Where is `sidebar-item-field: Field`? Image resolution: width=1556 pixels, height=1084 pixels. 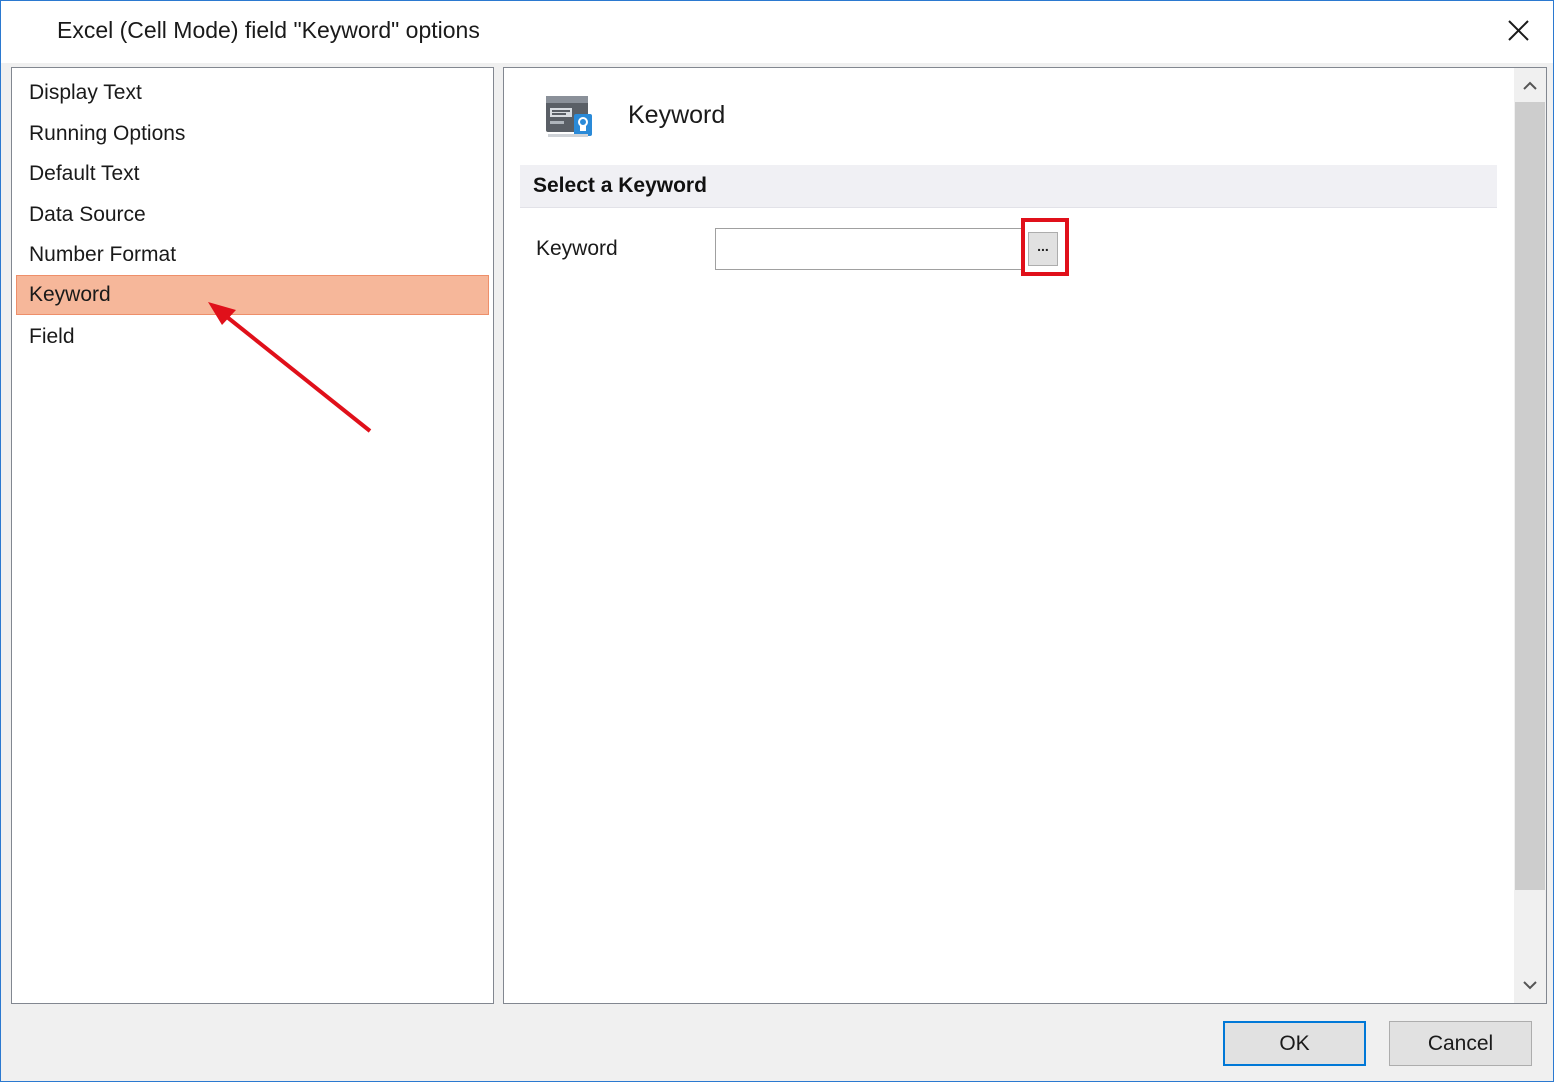
sidebar-item-field: Field is located at coordinates (252, 337).